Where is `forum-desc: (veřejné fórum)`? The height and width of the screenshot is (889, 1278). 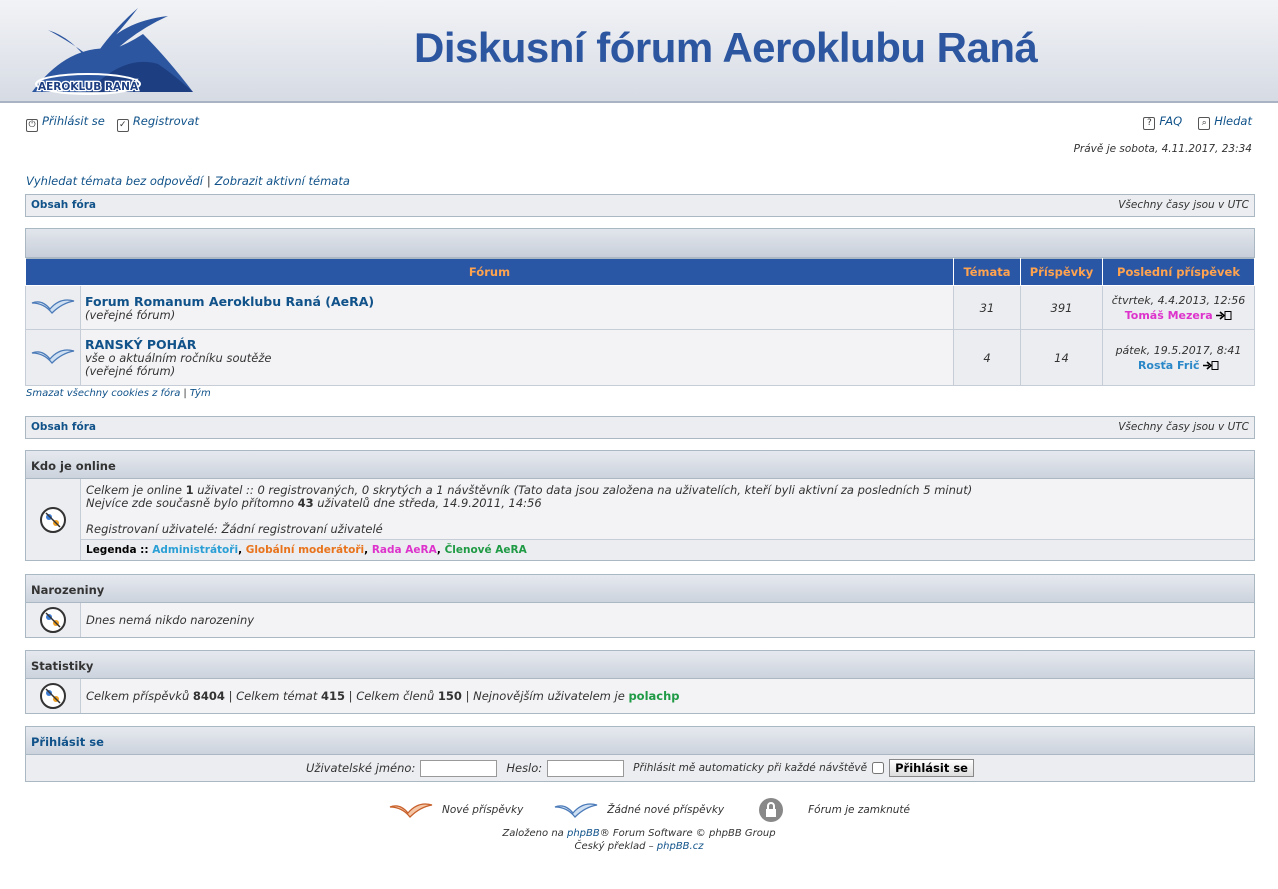 forum-desc: (veřejné fórum) is located at coordinates (130, 314).